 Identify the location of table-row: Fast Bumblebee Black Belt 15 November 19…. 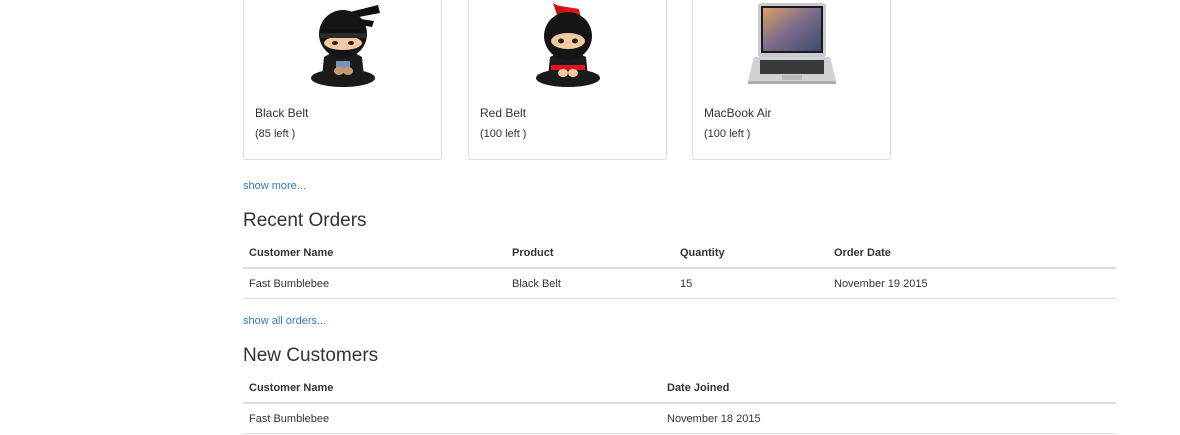
(679, 283).